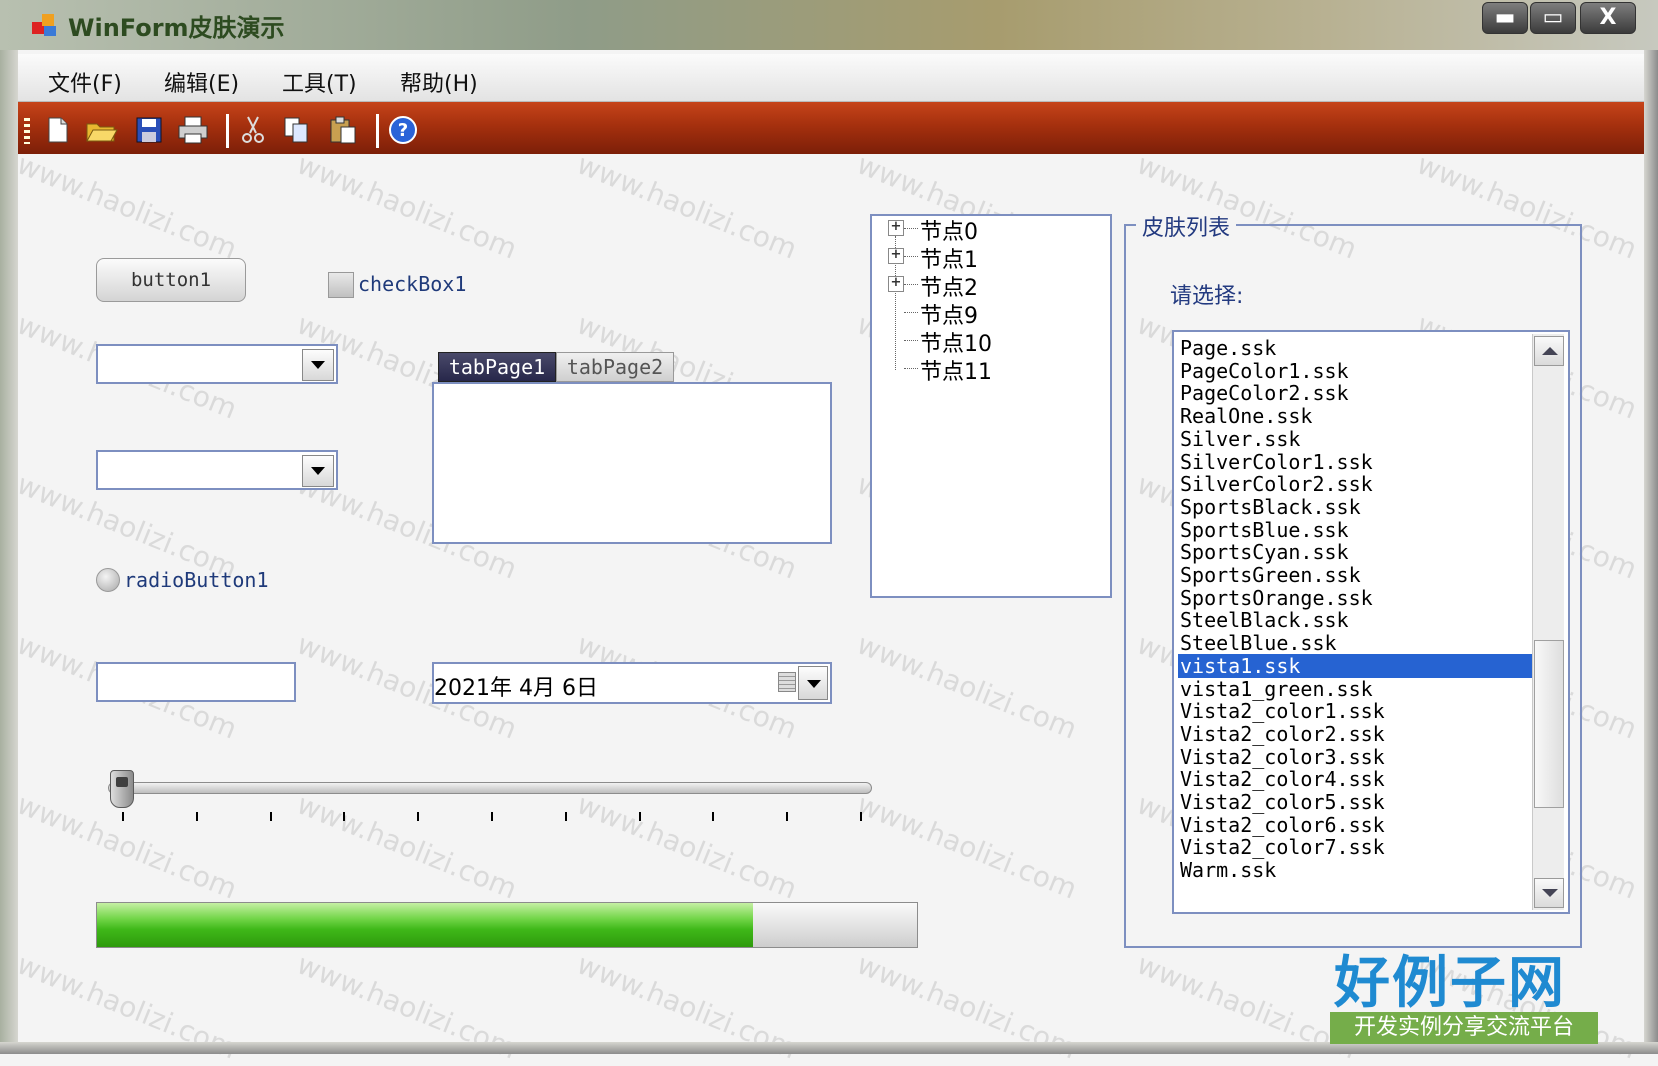  What do you see at coordinates (196, 682) in the screenshot?
I see `textbox1` at bounding box center [196, 682].